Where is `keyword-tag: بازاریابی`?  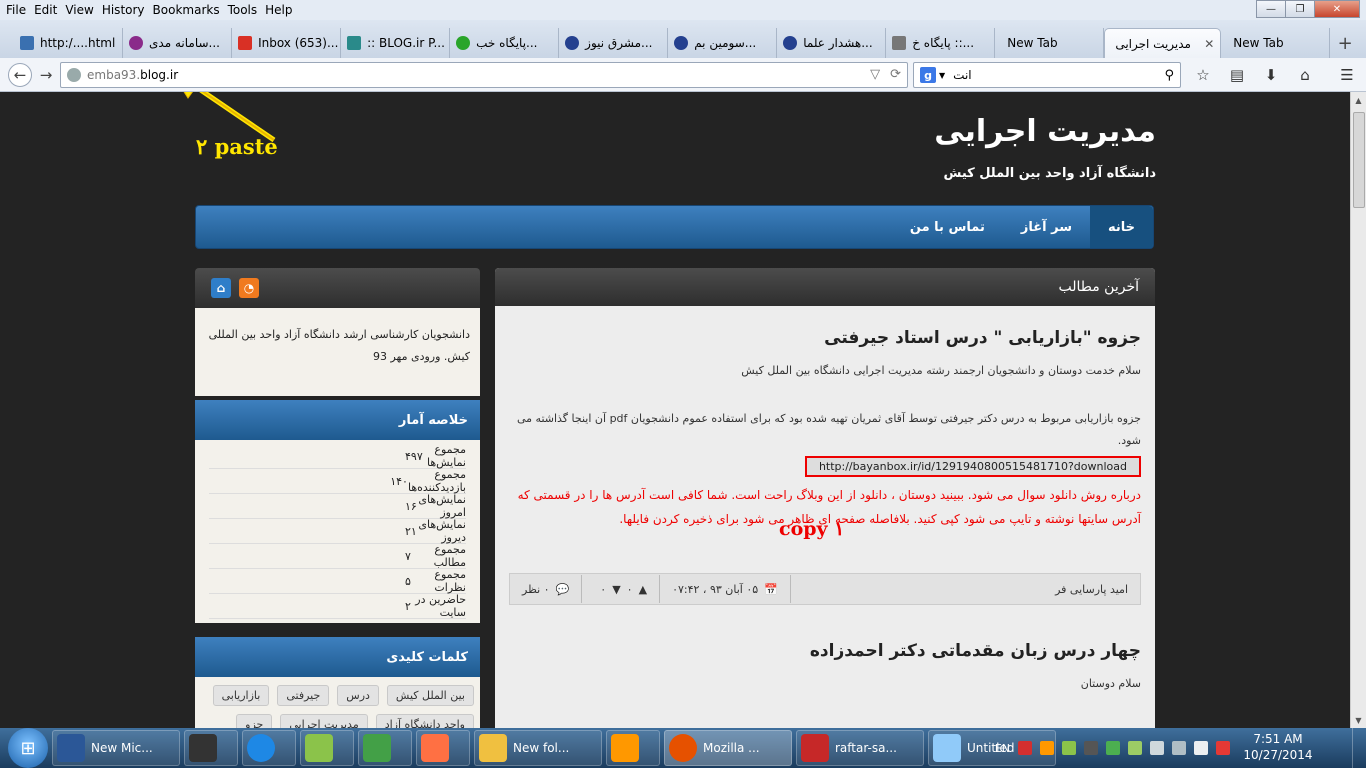
keyword-tag: بازاریابی is located at coordinates (241, 695).